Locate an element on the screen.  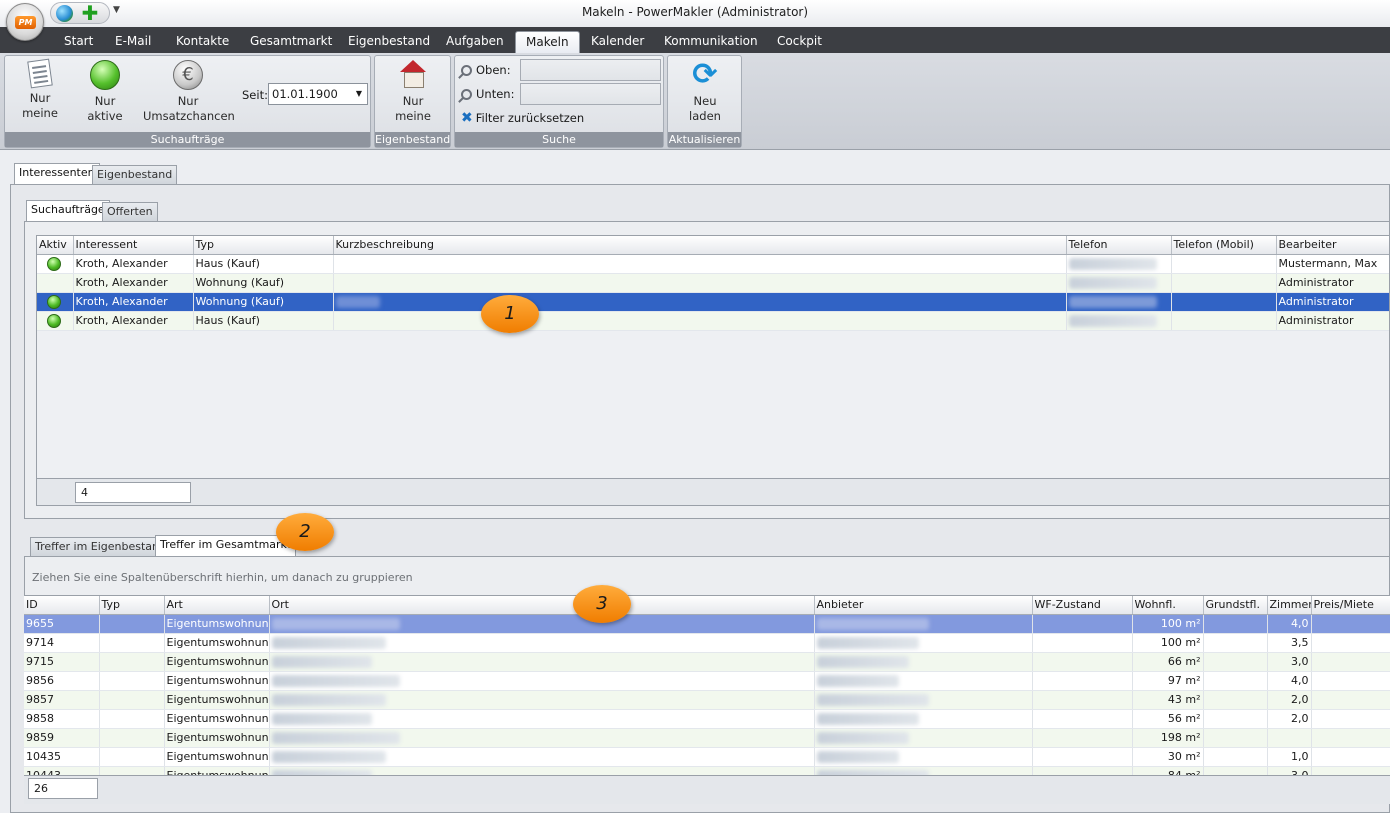
tab-offerten: Offerten is located at coordinates (130, 212).